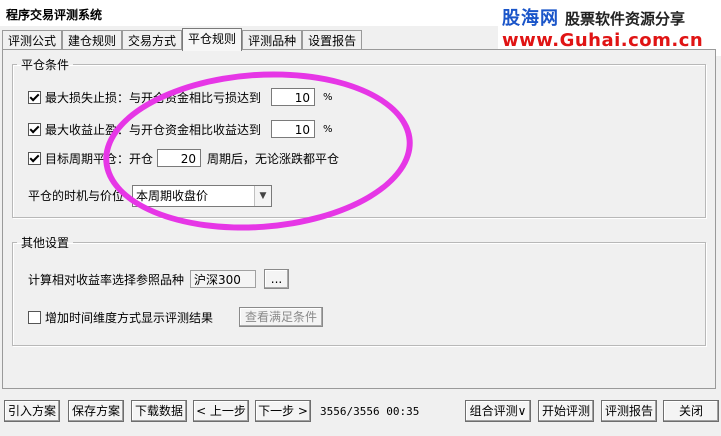 Image resolution: width=721 pixels, height=436 pixels. I want to click on target-period-input: 20, so click(179, 158).